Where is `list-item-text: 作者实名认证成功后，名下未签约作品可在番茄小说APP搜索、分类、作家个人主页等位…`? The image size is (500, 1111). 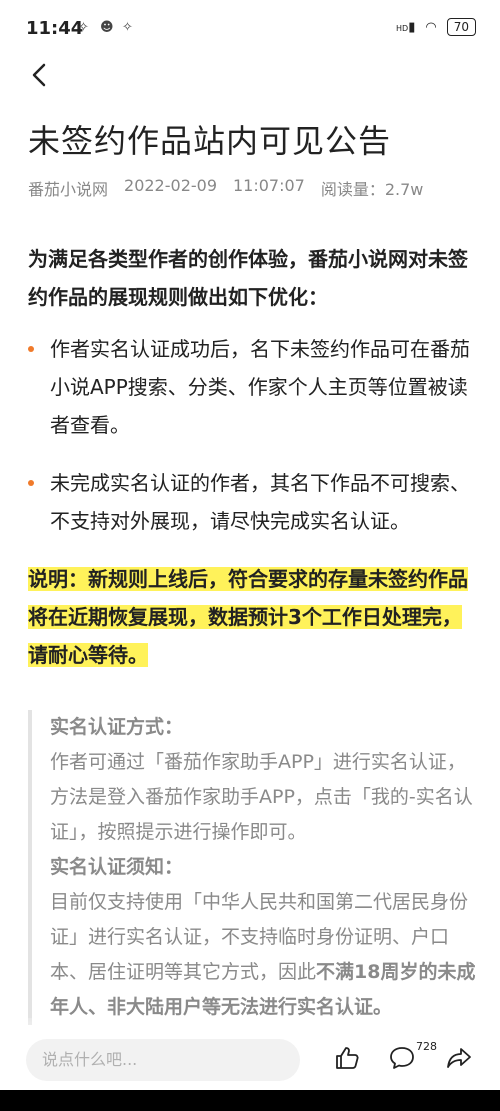 list-item-text: 作者实名认证成功后，名下未签约作品可在番茄小说APP搜索、分类、作家个人主页等位… is located at coordinates (260, 387).